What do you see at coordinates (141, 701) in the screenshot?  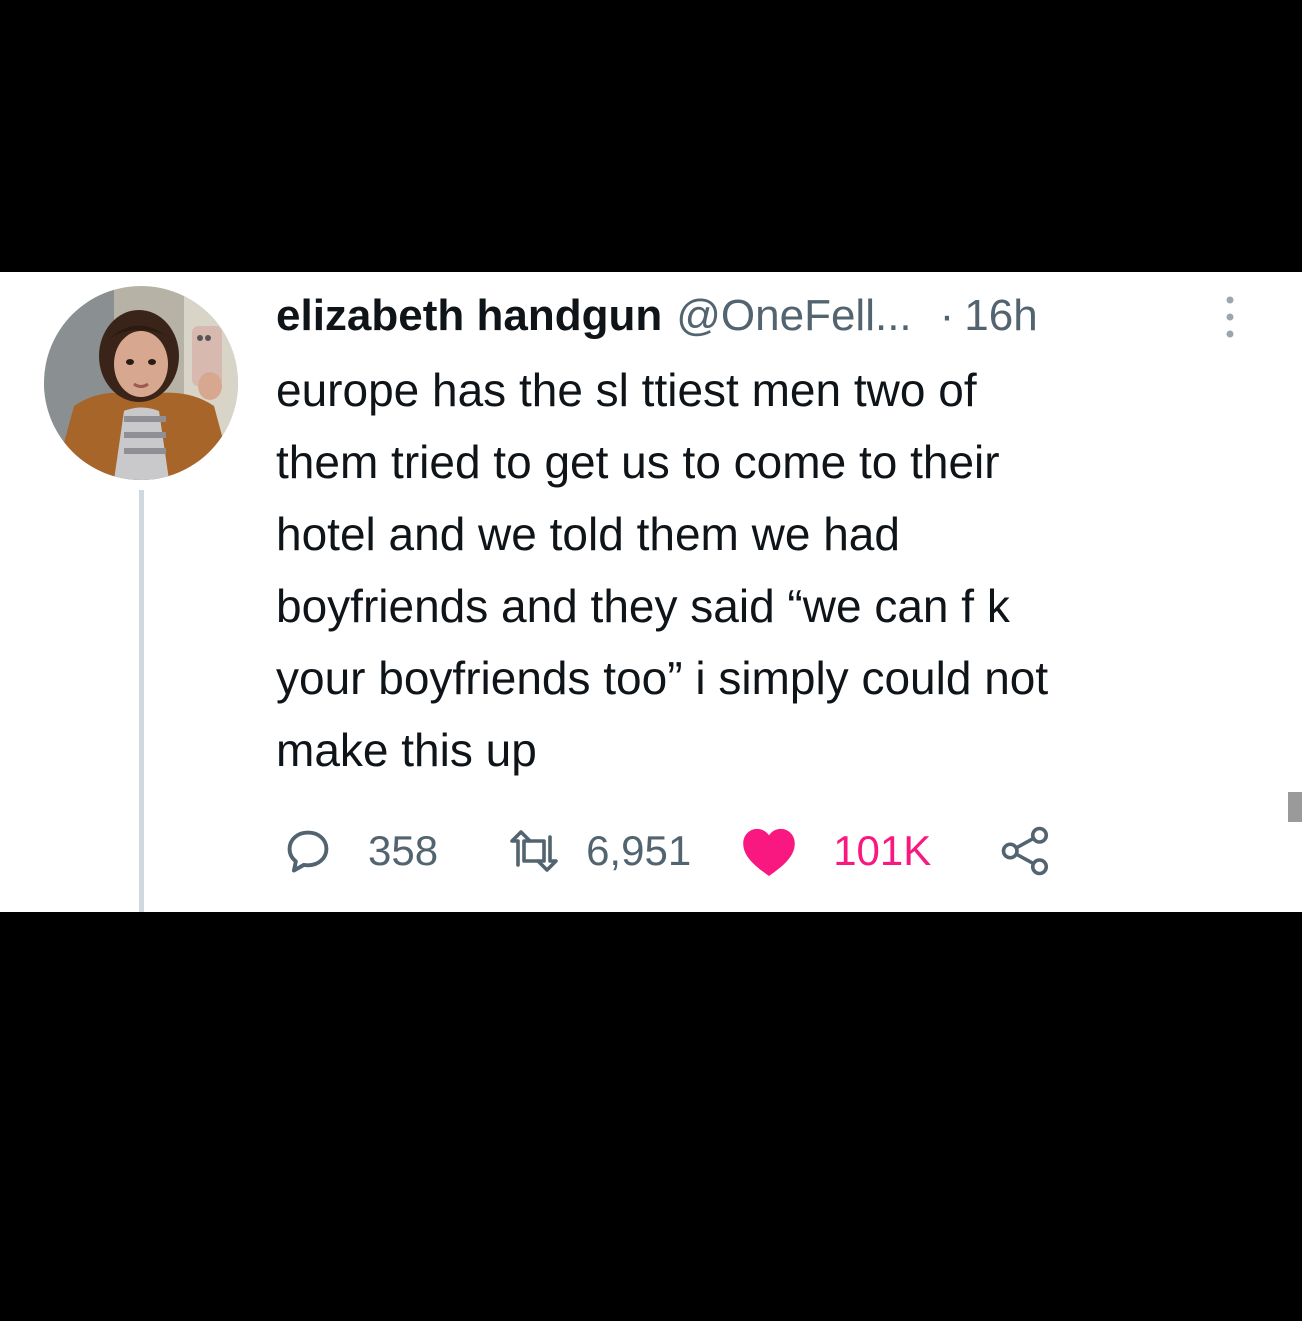 I see `thread-connector-line` at bounding box center [141, 701].